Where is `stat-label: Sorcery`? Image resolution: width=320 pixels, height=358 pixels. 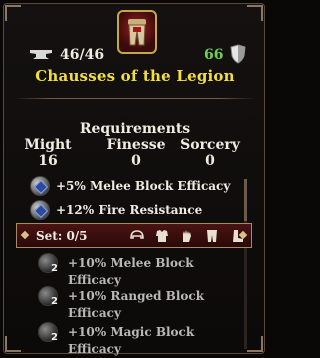 stat-label: Sorcery is located at coordinates (210, 145).